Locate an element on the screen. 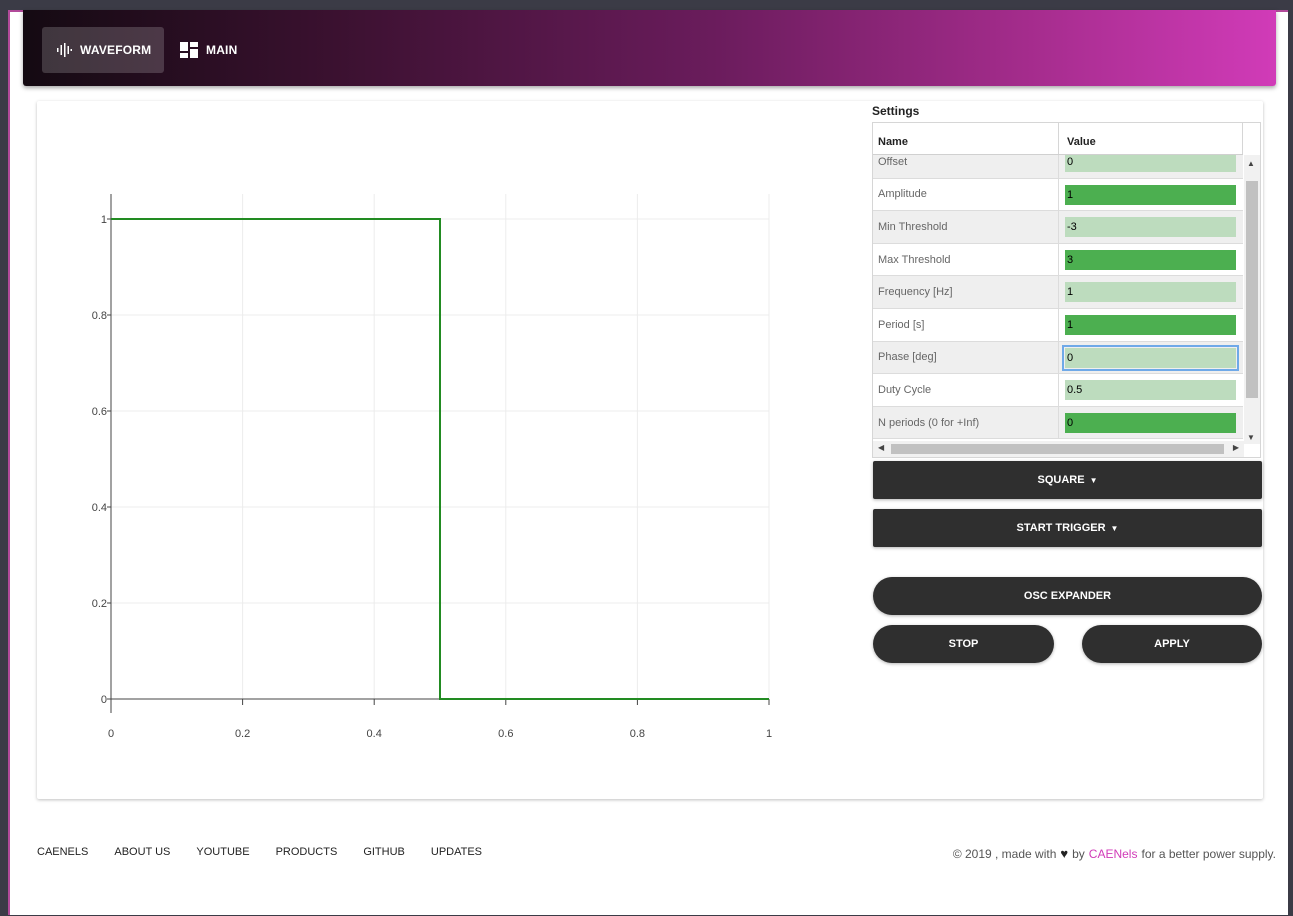  start-trigger-label: START TRIGGER is located at coordinates (1061, 528).